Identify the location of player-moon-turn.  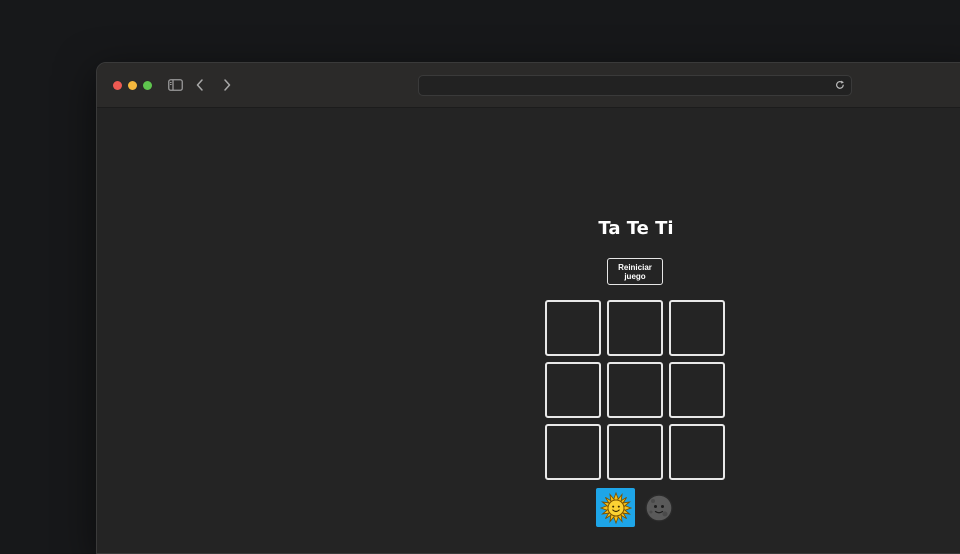
(658, 507).